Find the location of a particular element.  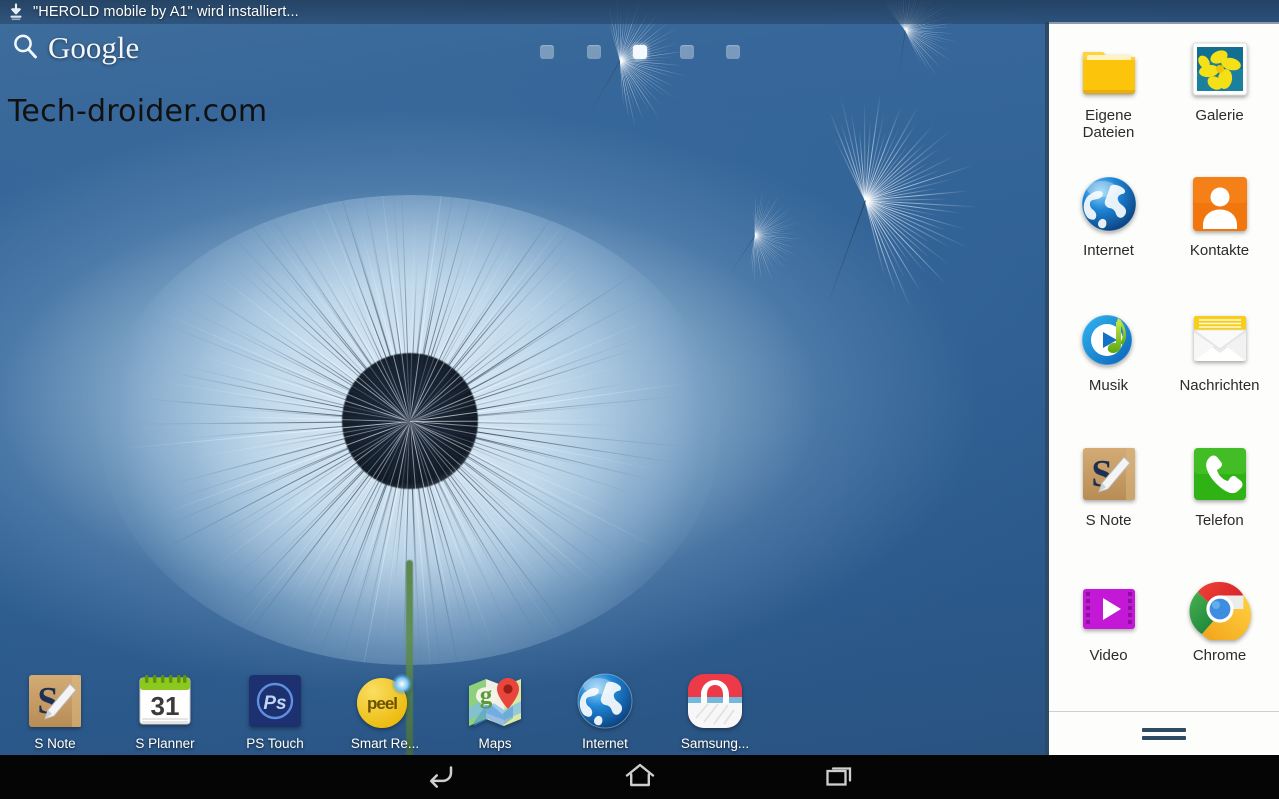

google-search-widget: Google is located at coordinates (73, 47).